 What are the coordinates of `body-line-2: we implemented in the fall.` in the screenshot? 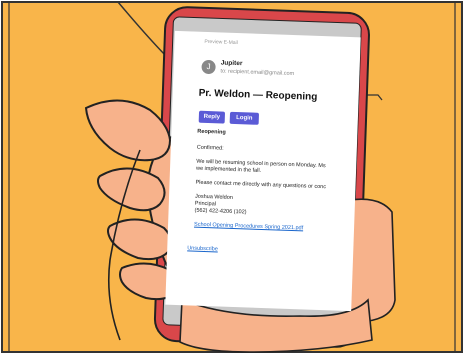 It's located at (228, 169).